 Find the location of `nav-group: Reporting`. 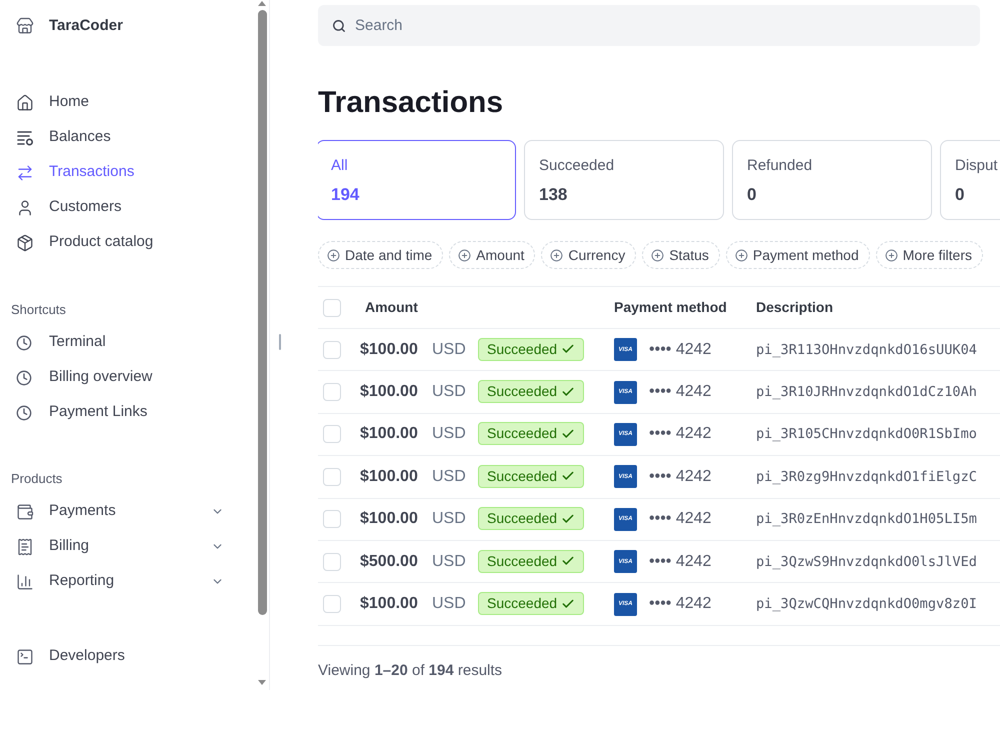

nav-group: Reporting is located at coordinates (115, 581).